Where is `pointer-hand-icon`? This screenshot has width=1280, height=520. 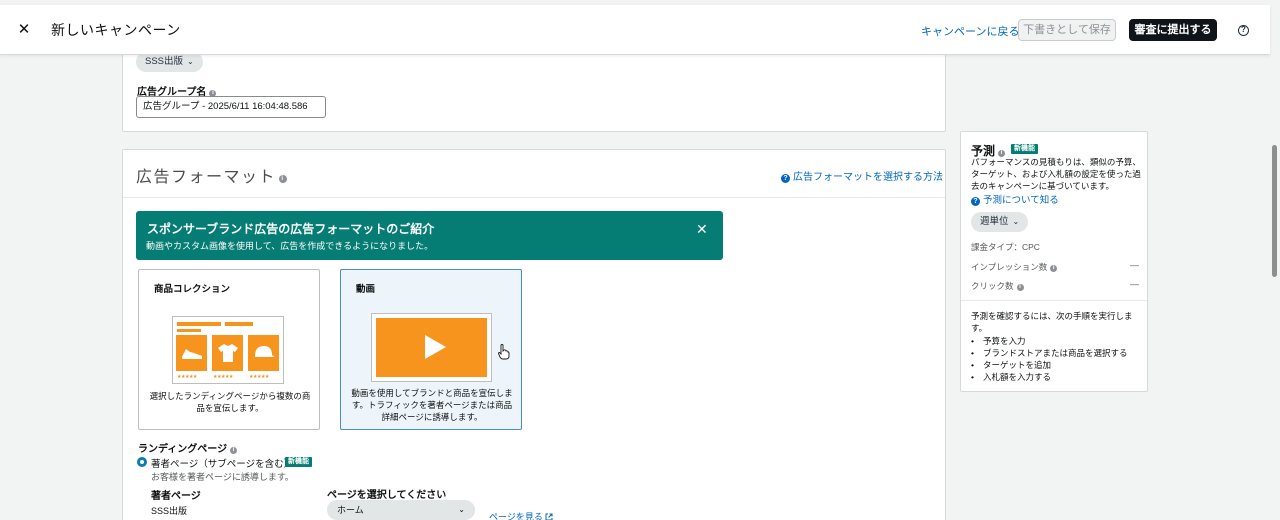 pointer-hand-icon is located at coordinates (504, 353).